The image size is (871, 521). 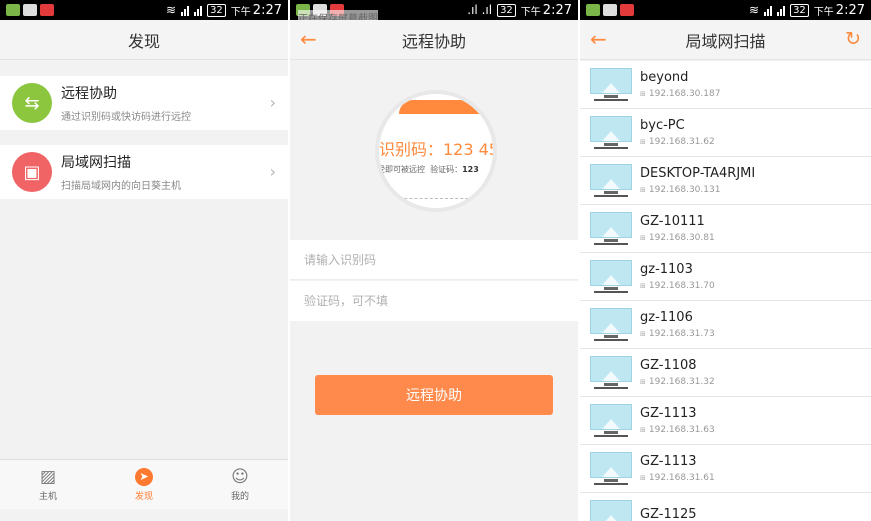 I want to click on list-item: gz-1103 ⊞ 192.168.31.70, so click(x=725, y=277).